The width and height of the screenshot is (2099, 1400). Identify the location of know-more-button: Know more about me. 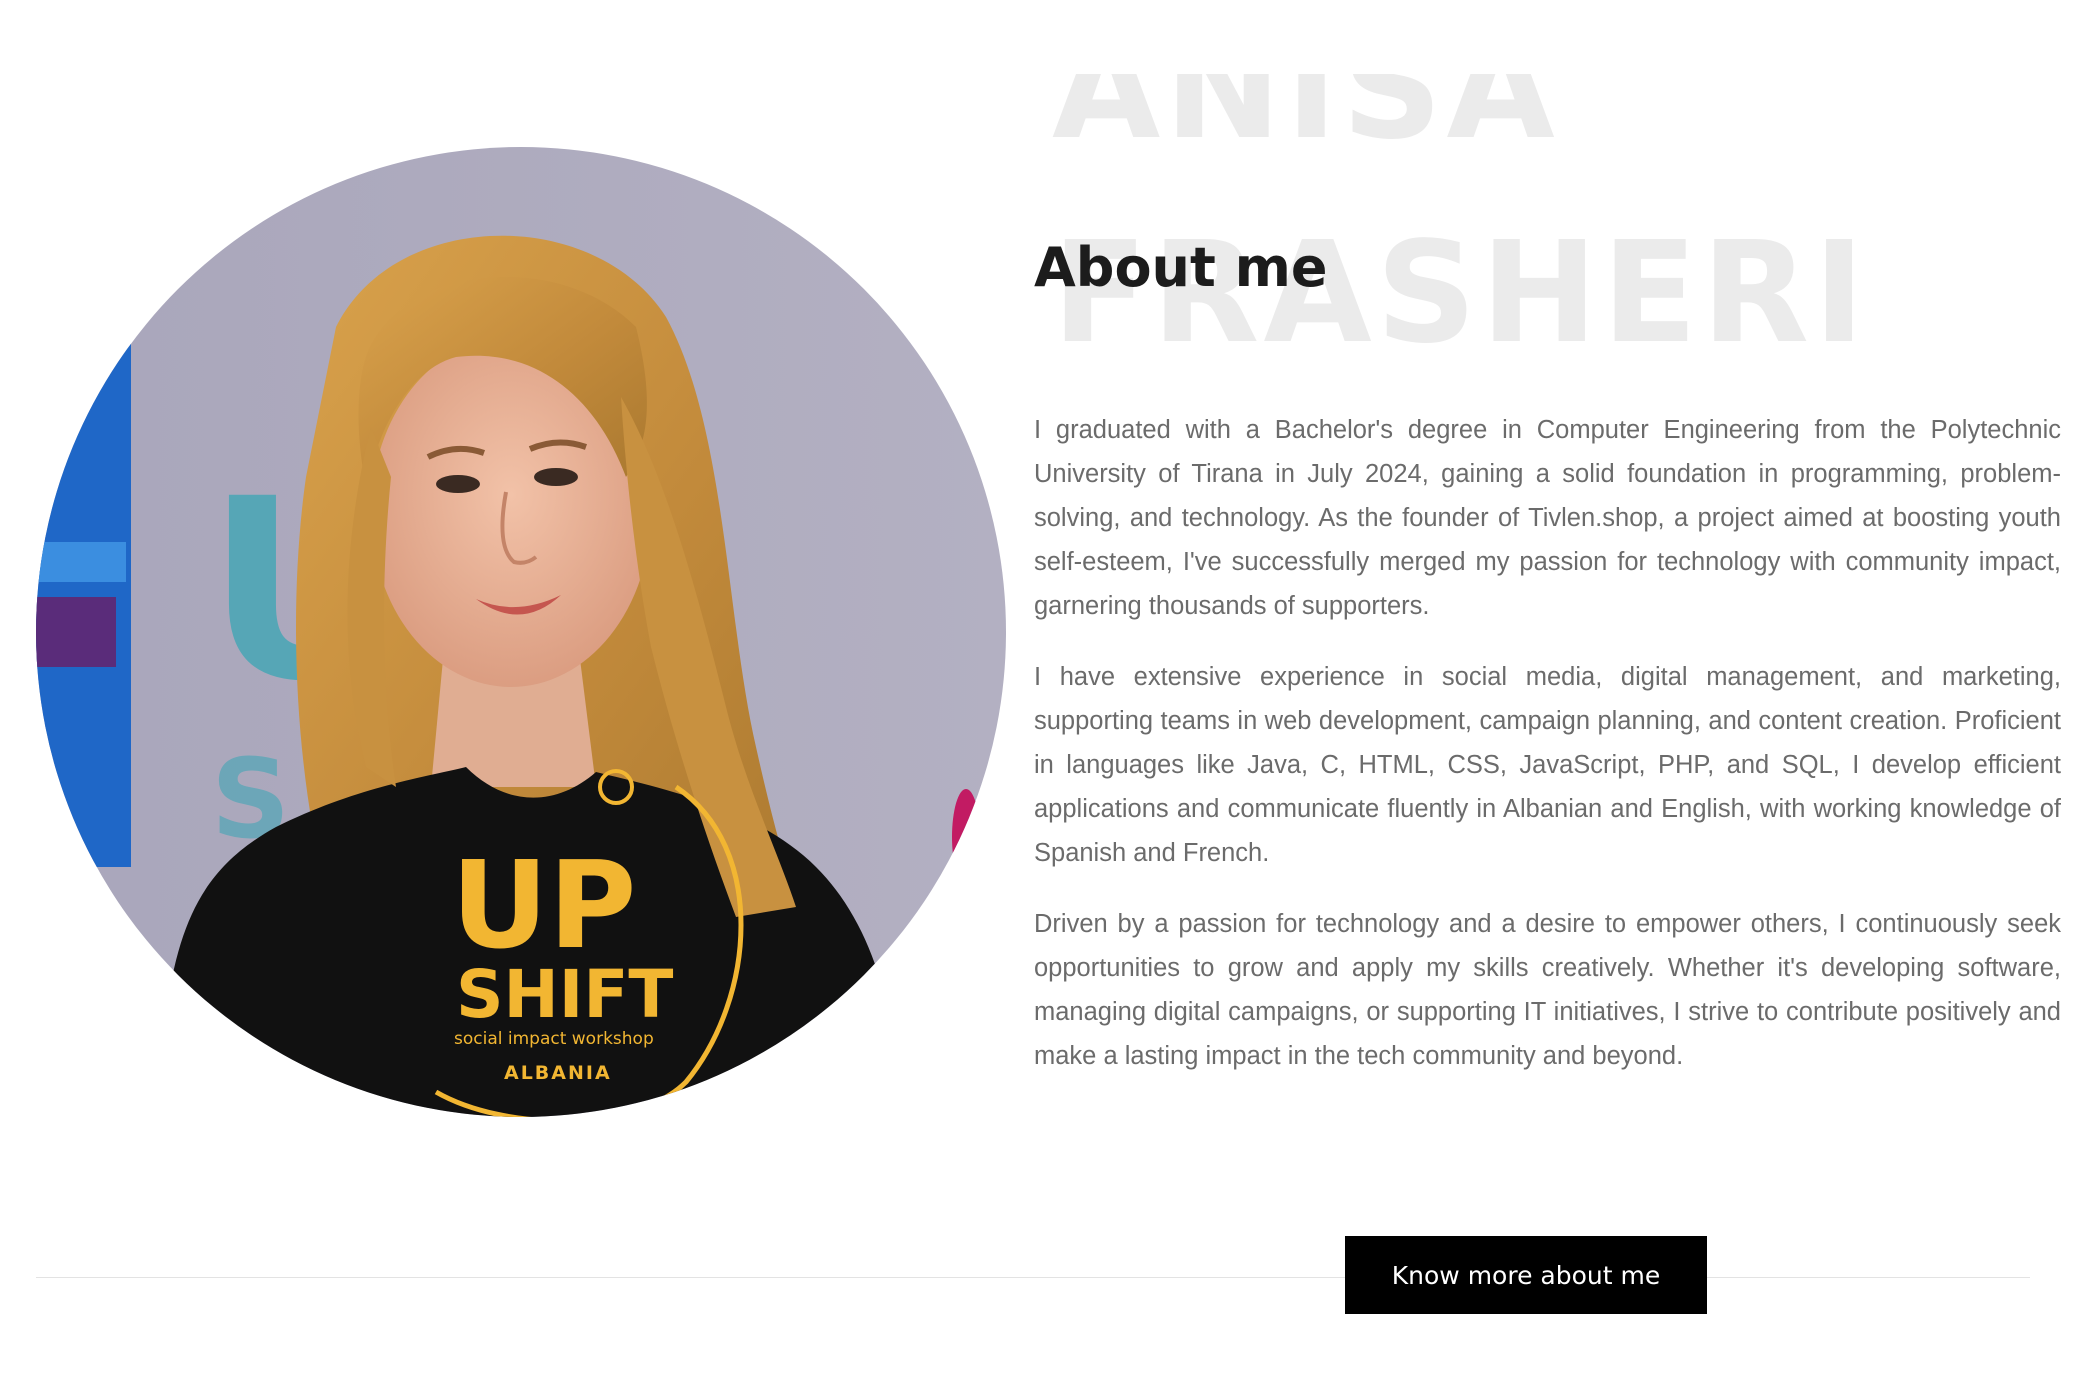
(1526, 1275).